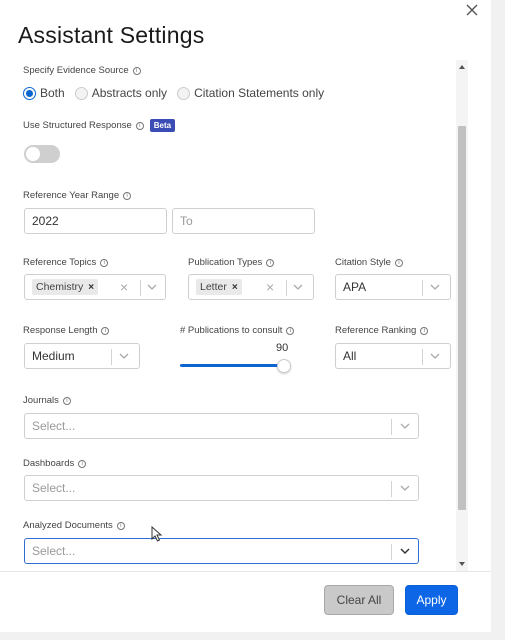 This screenshot has height=640, width=505. I want to click on close-icon, so click(472, 10).